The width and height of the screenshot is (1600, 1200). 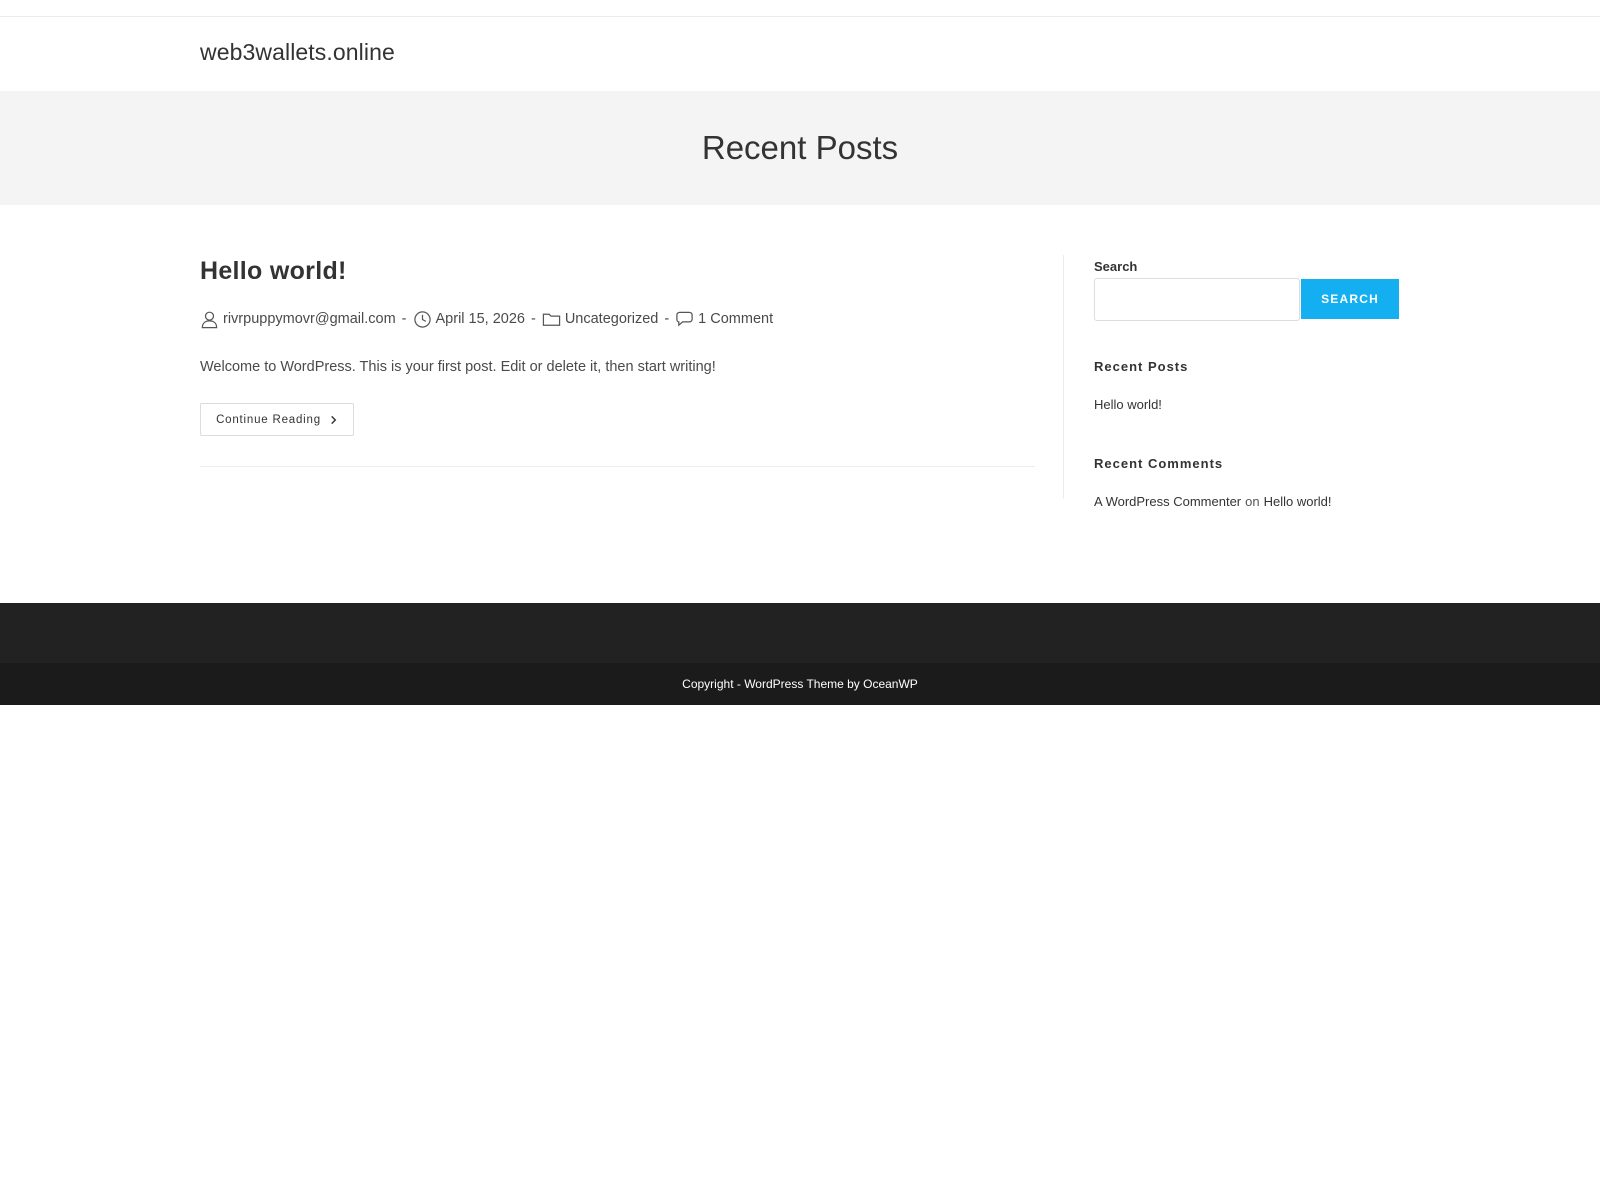 What do you see at coordinates (551, 319) in the screenshot?
I see `folder-icon` at bounding box center [551, 319].